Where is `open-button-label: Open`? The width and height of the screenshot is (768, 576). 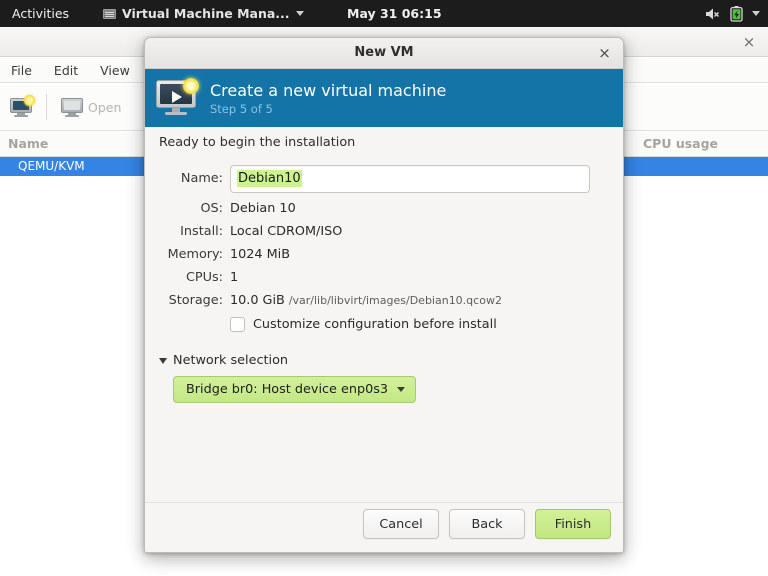 open-button-label: Open is located at coordinates (105, 107).